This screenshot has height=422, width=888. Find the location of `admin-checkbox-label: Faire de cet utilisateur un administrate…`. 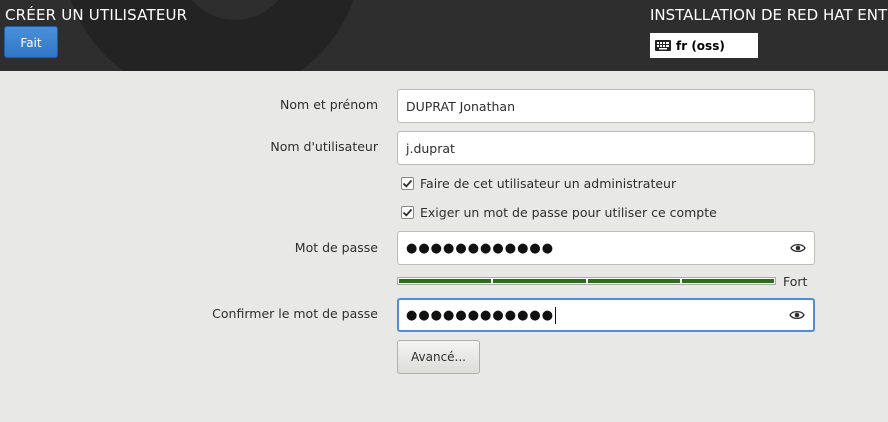

admin-checkbox-label: Faire de cet utilisateur un administrate… is located at coordinates (548, 183).